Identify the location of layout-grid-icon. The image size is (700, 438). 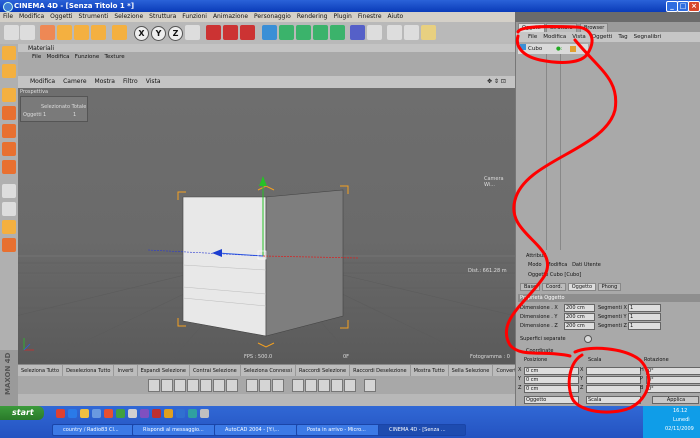
(411, 32).